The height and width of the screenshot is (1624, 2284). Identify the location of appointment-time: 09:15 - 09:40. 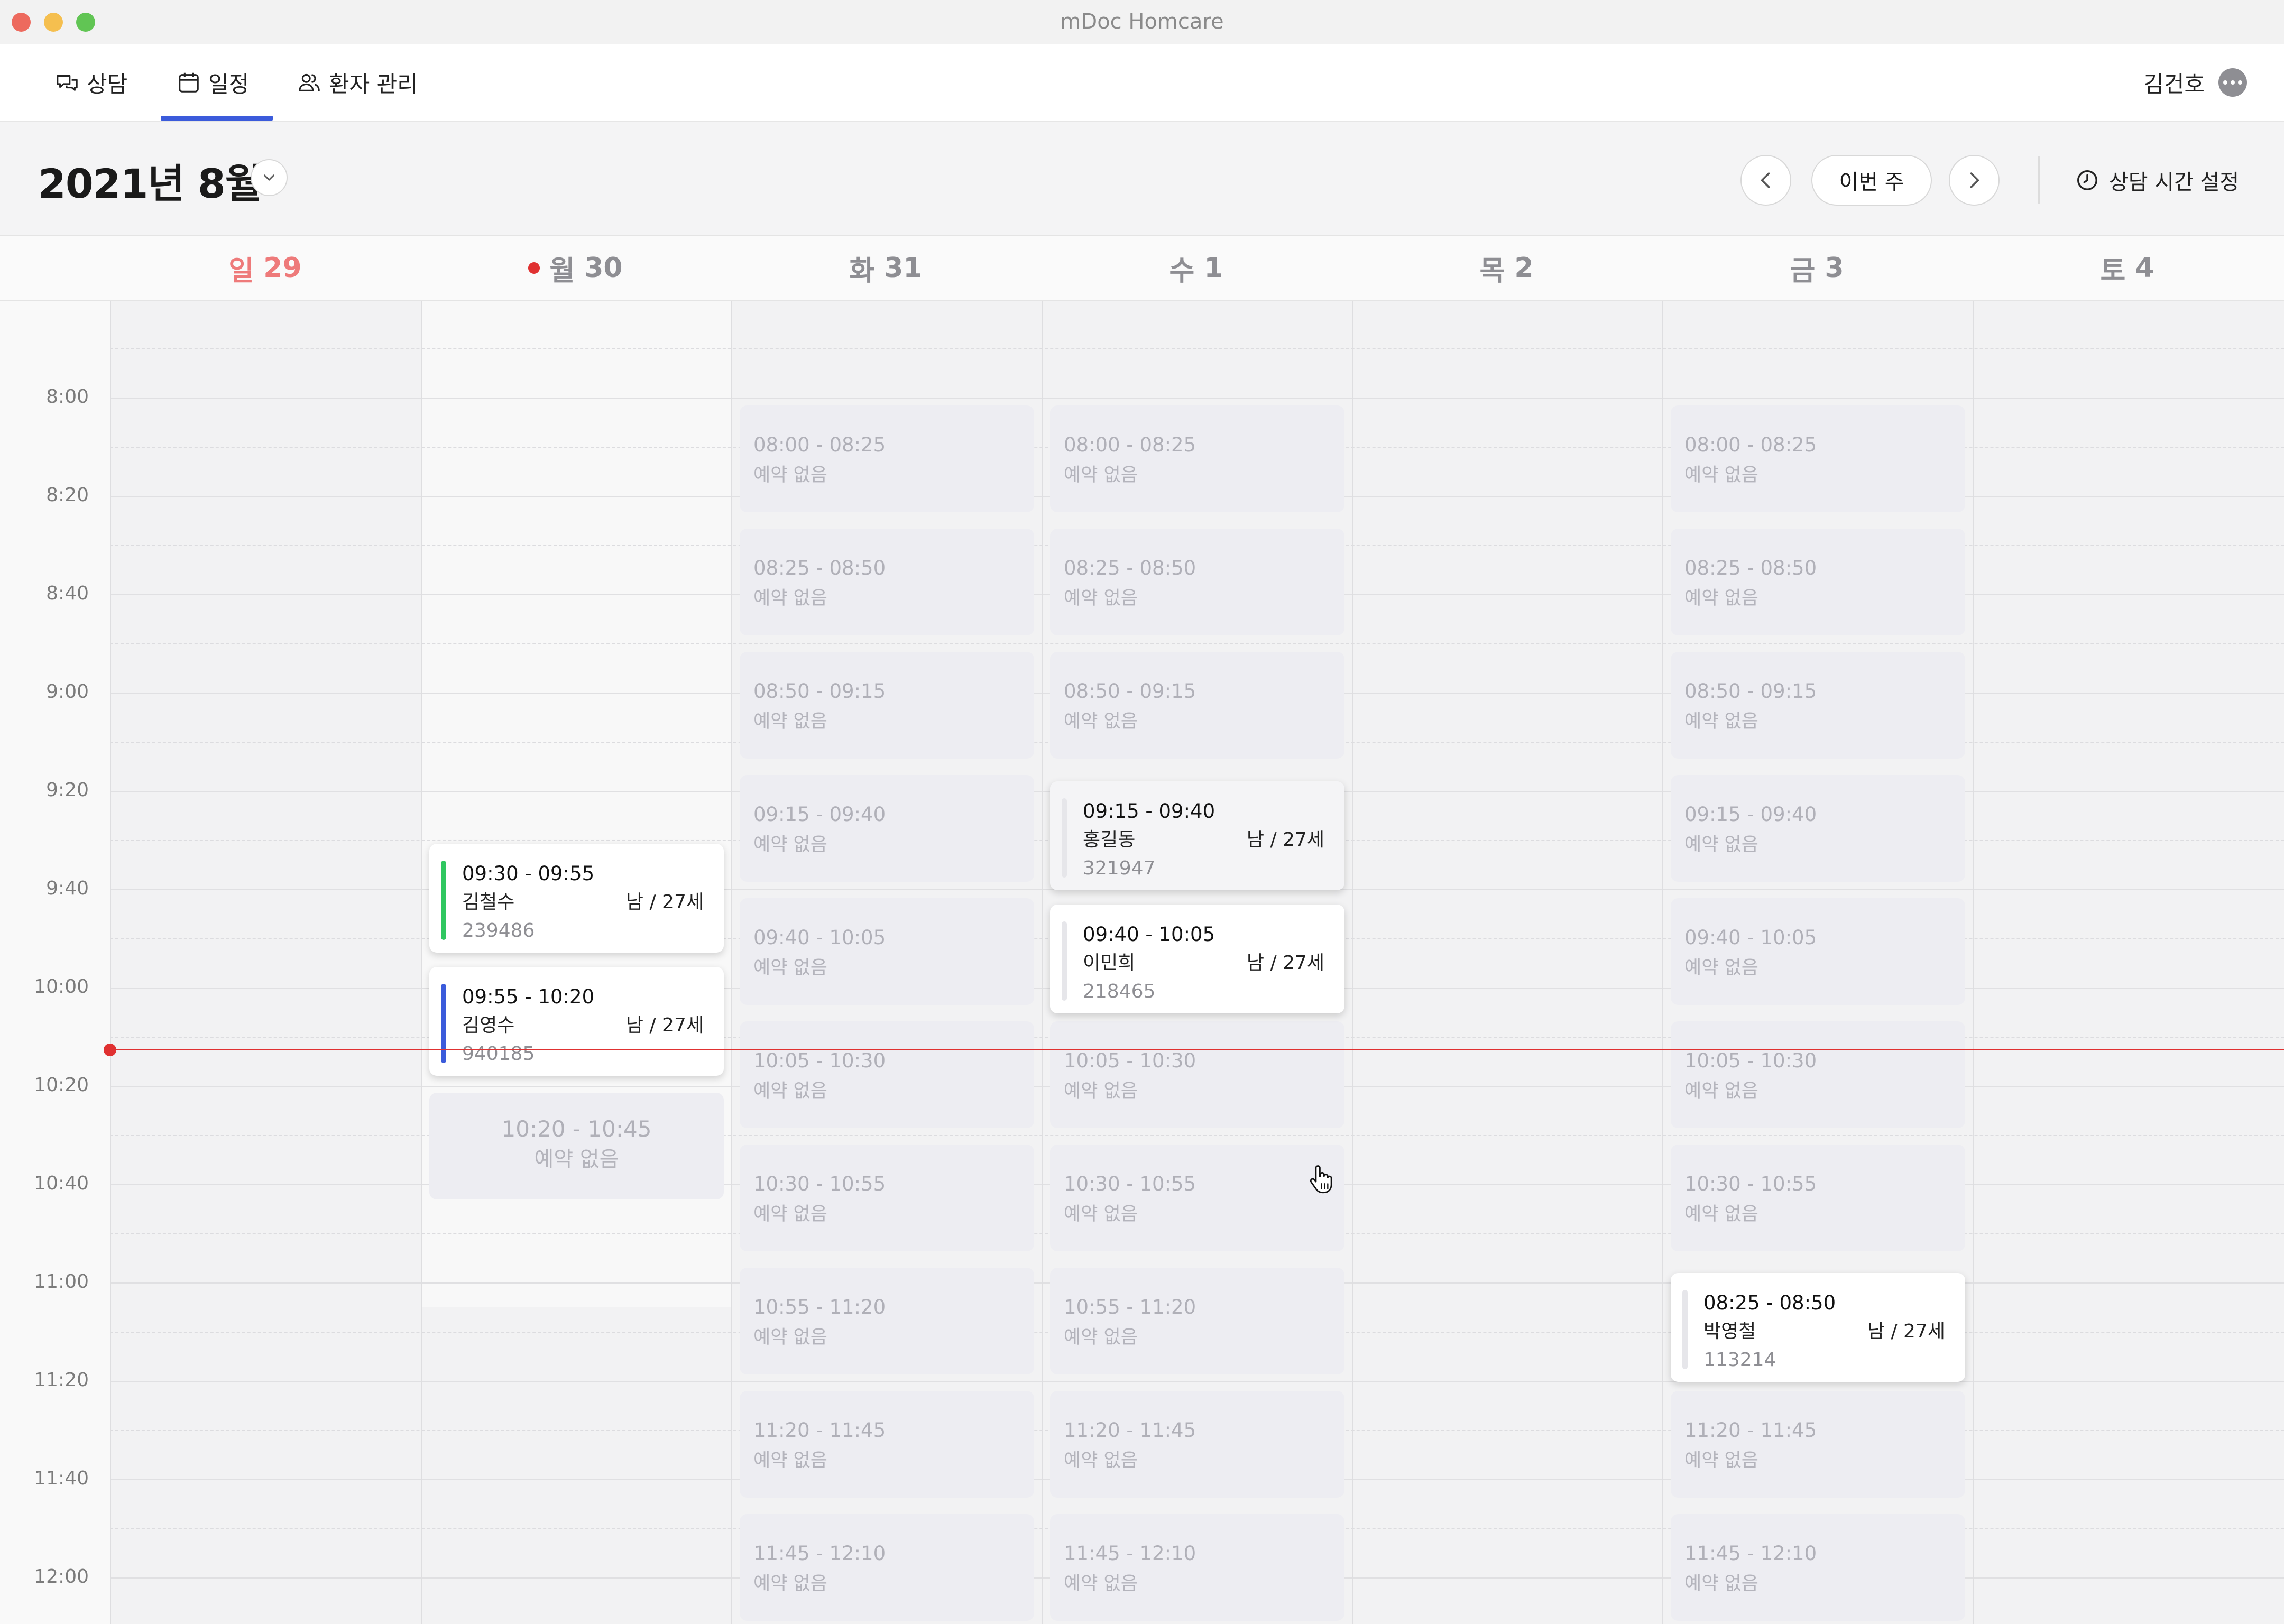
(1149, 811).